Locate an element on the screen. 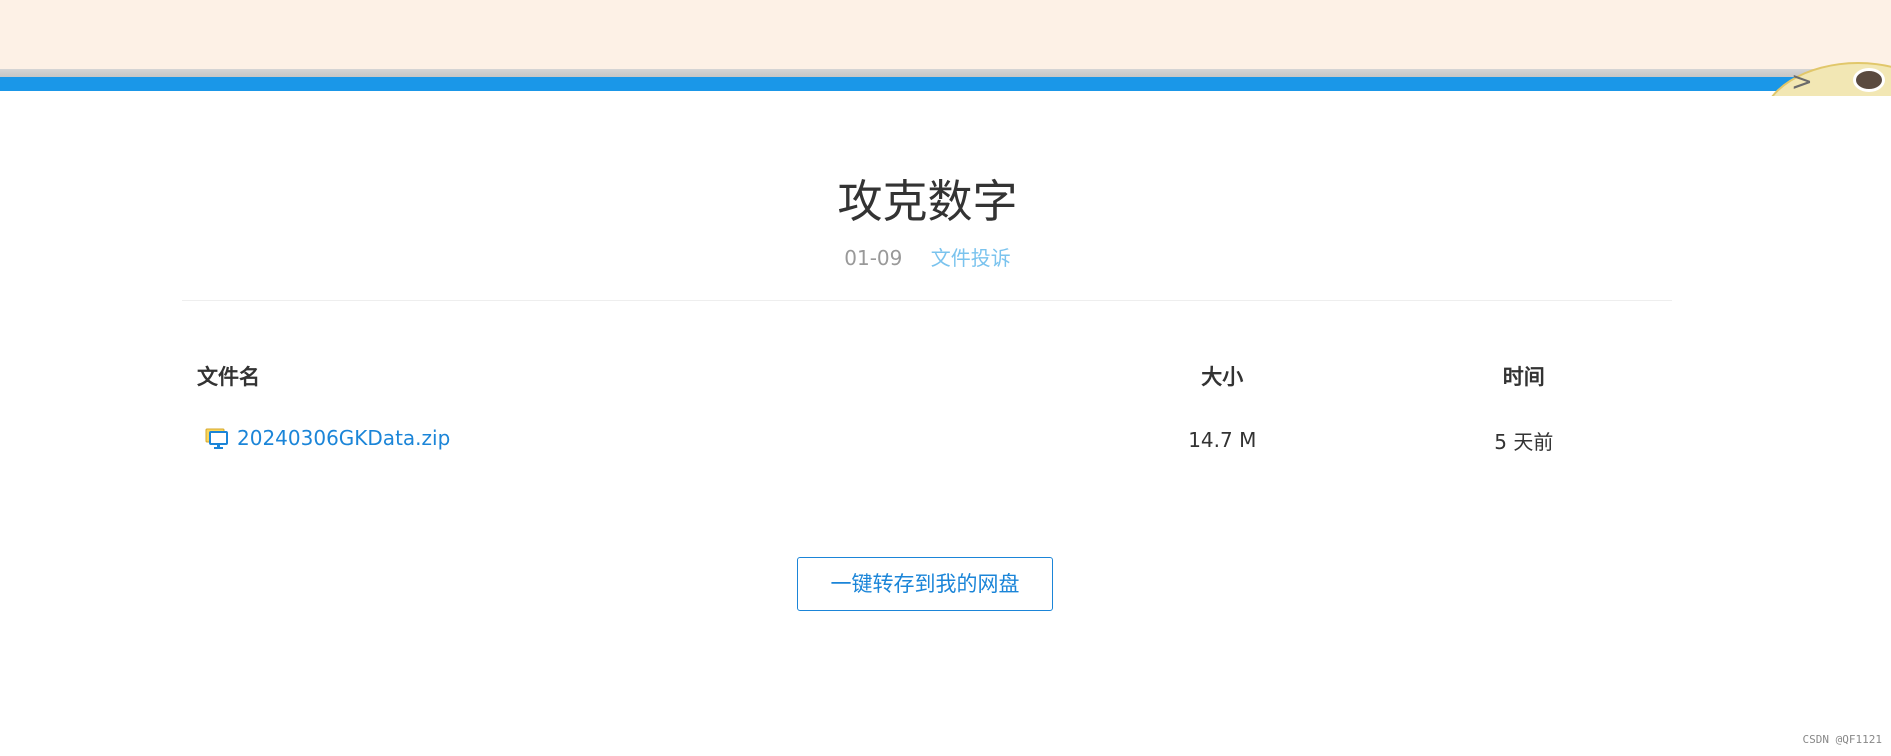 This screenshot has width=1891, height=756. column-header-time: 时间 is located at coordinates (1523, 377).